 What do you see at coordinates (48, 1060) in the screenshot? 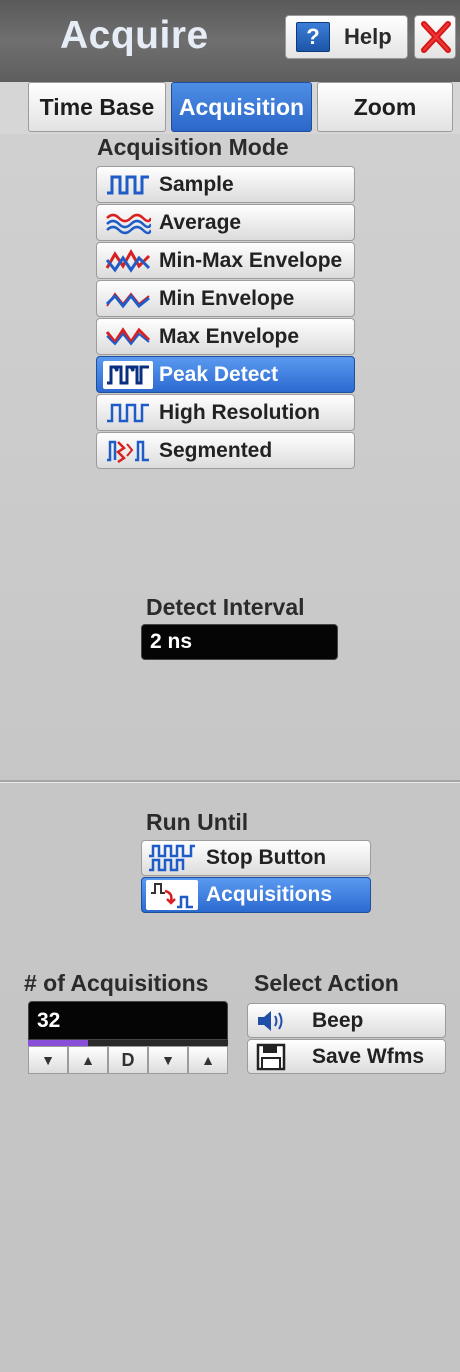
I see `decrement-coarse-button: ▼` at bounding box center [48, 1060].